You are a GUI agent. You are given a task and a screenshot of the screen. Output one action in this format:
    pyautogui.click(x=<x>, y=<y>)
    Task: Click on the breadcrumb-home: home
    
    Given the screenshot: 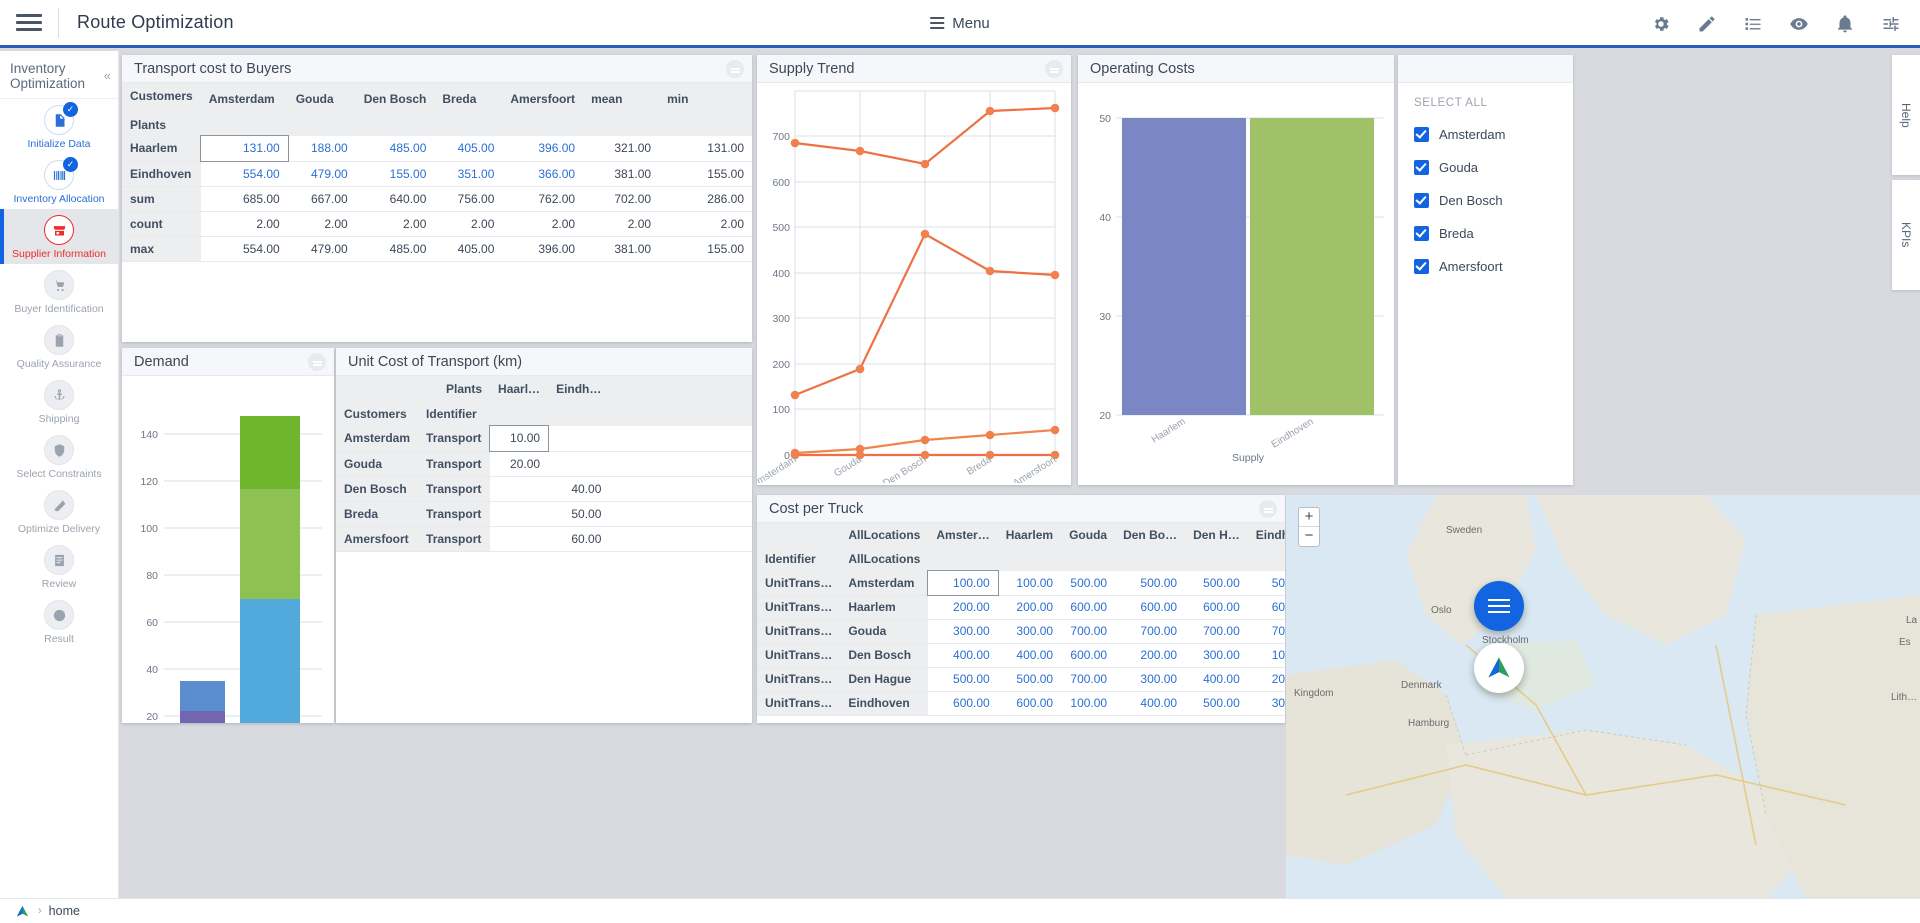 What is the action you would take?
    pyautogui.click(x=64, y=911)
    